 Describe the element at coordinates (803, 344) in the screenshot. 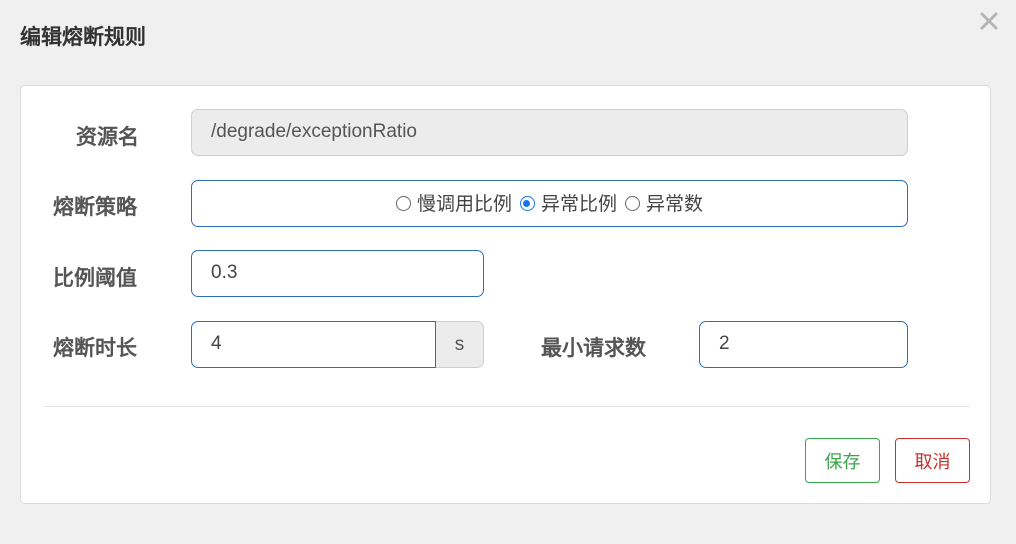

I see `min-request-input: 2` at that location.